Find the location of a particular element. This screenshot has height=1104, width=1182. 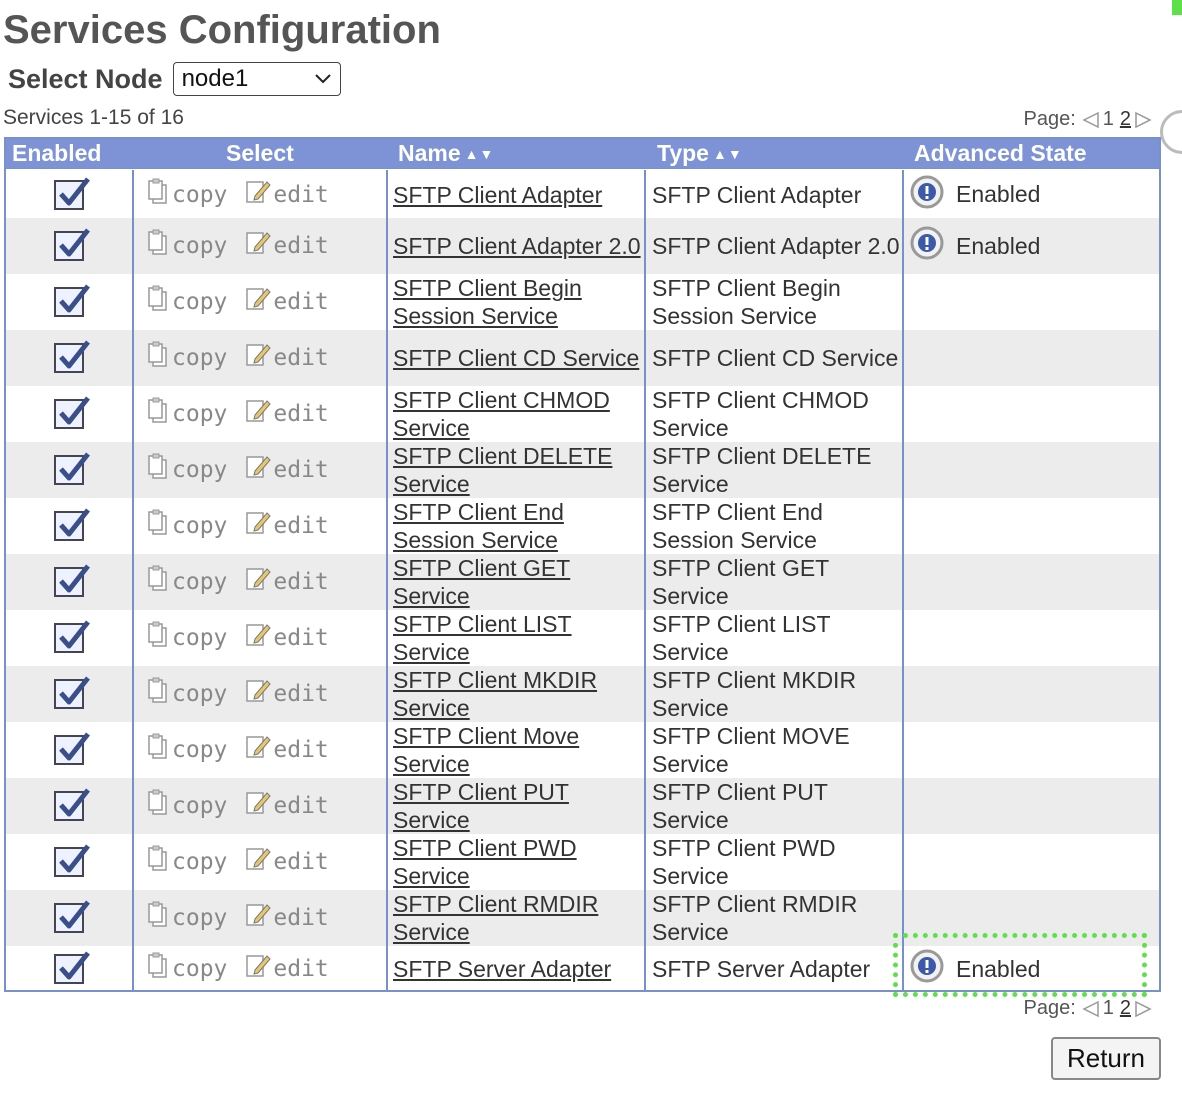

service-name-link: SFTP Client RMDIR Service is located at coordinates (518, 918).